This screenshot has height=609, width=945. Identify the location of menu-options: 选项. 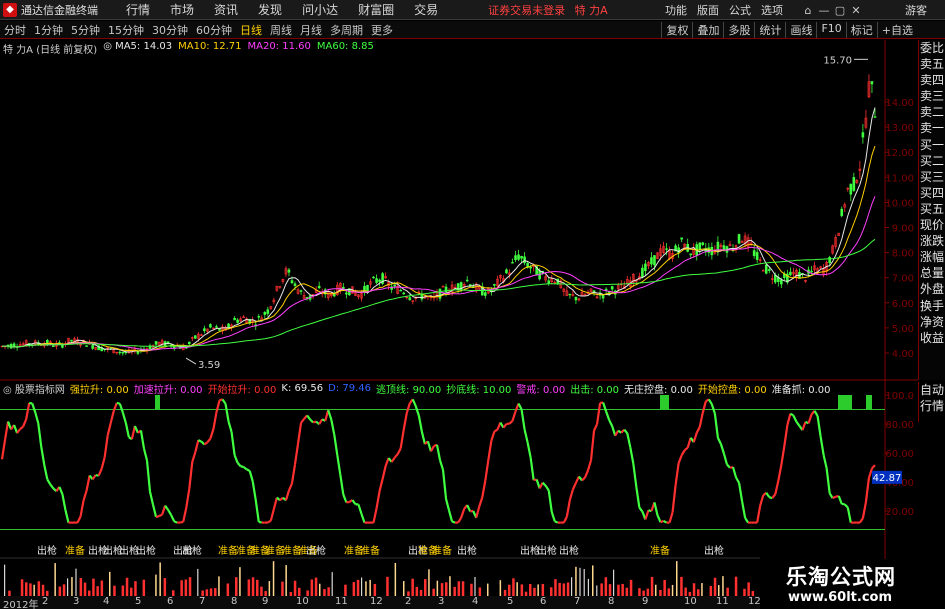
(772, 10).